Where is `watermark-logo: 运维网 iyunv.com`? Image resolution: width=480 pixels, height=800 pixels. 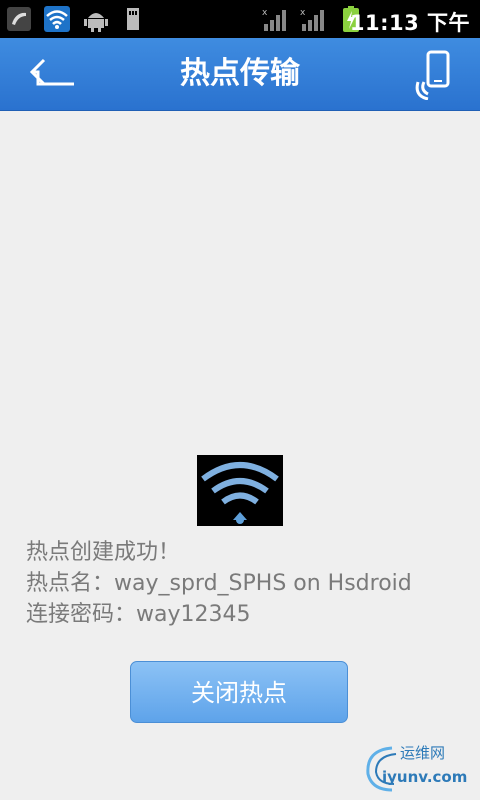 watermark-logo: 运维网 iyunv.com is located at coordinates (417, 767).